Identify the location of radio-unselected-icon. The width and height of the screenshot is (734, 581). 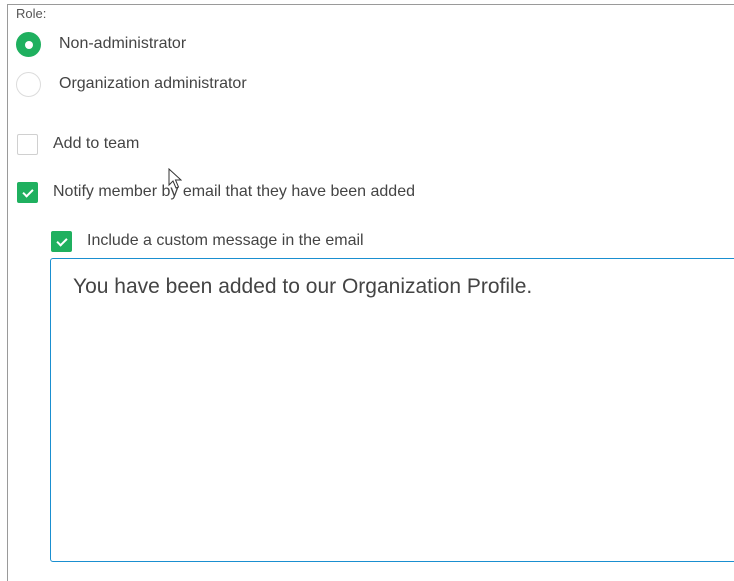
(28, 84).